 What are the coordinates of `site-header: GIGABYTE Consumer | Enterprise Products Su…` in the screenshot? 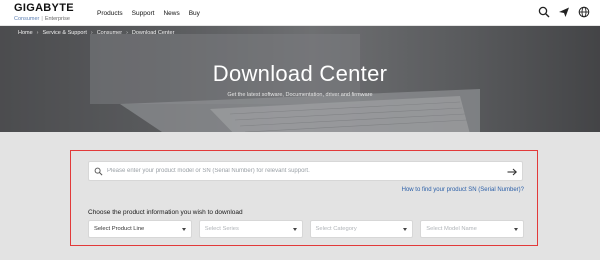 It's located at (300, 13).